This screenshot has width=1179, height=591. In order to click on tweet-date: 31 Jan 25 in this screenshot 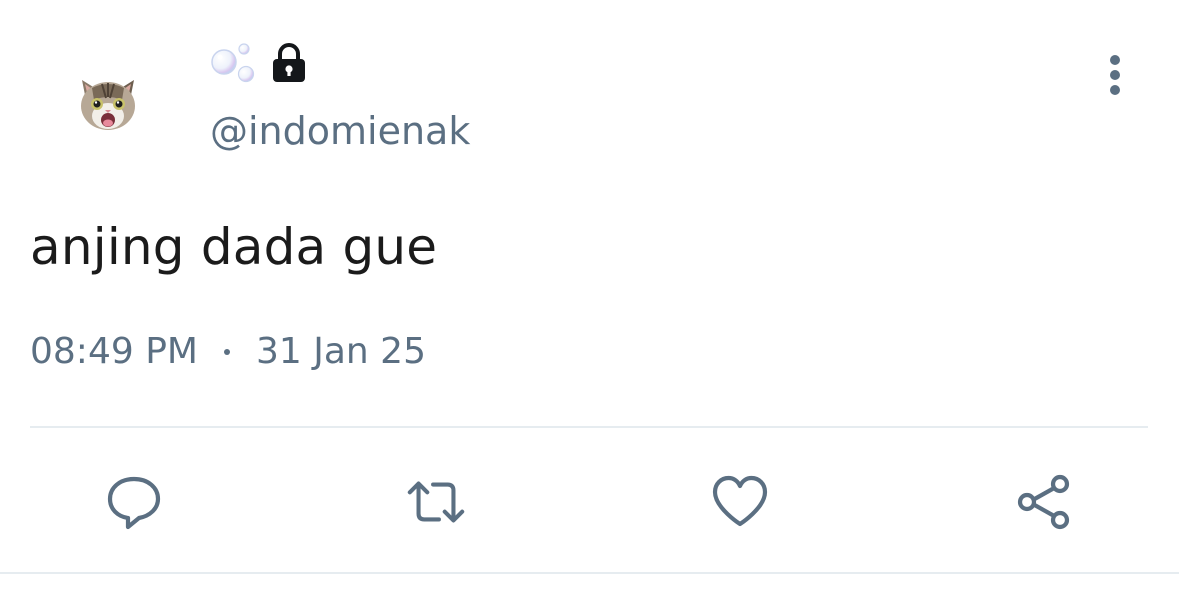, I will do `click(340, 351)`.